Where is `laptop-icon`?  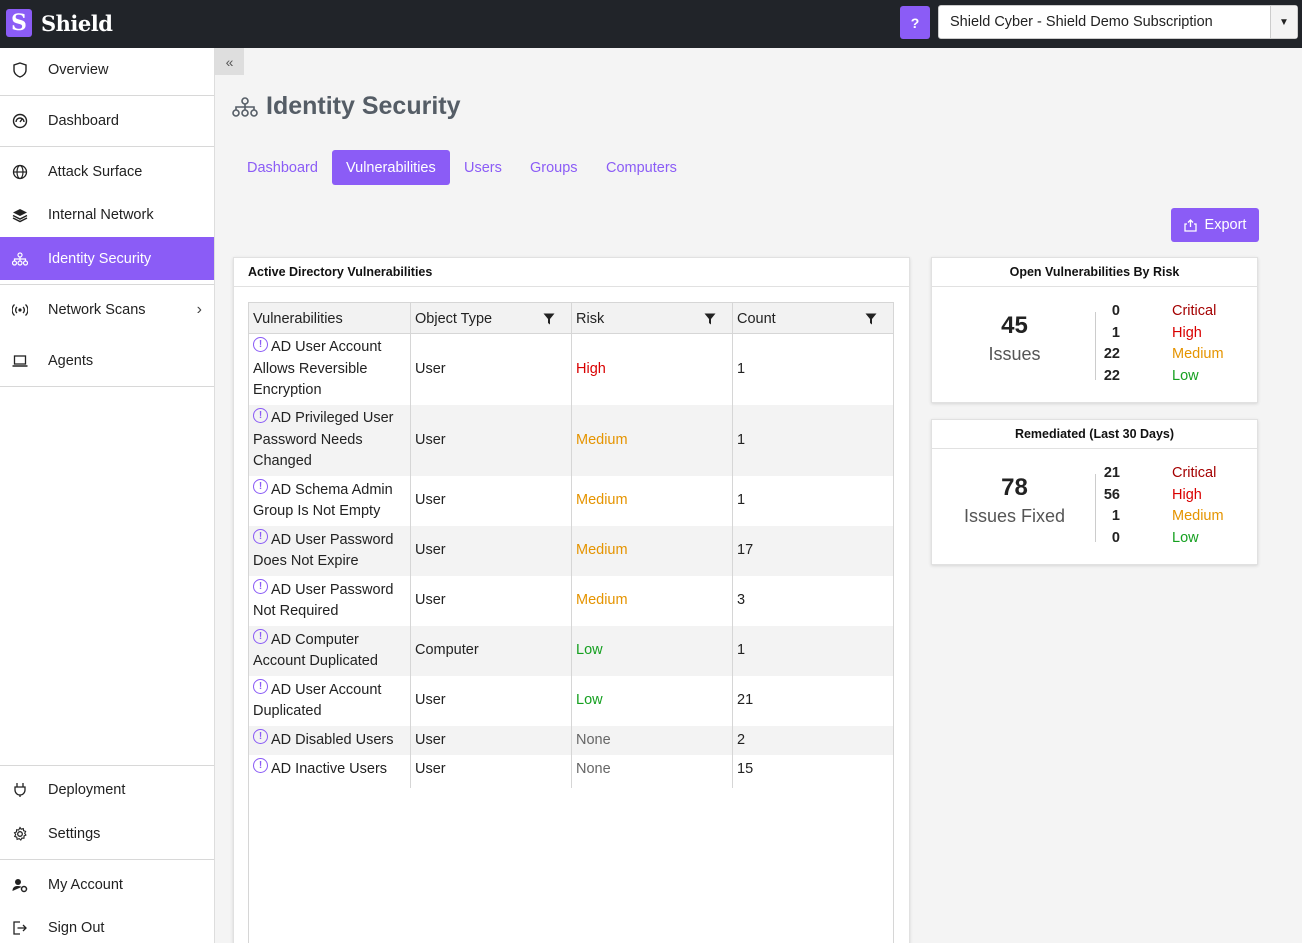
laptop-icon is located at coordinates (20, 361).